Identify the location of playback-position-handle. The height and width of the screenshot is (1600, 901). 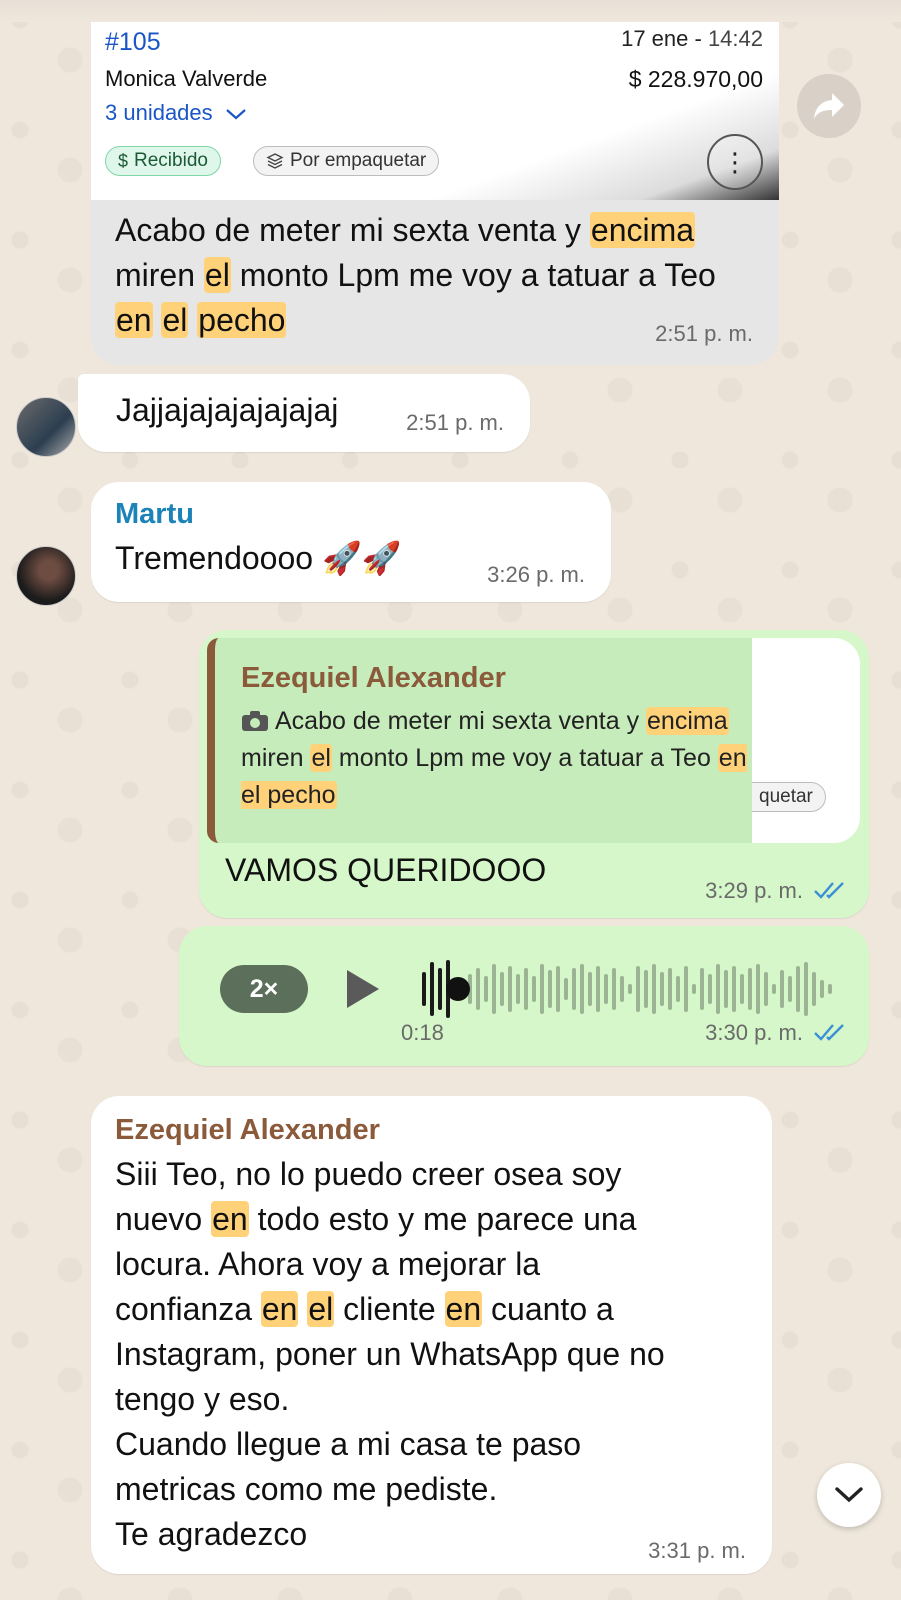
(458, 989).